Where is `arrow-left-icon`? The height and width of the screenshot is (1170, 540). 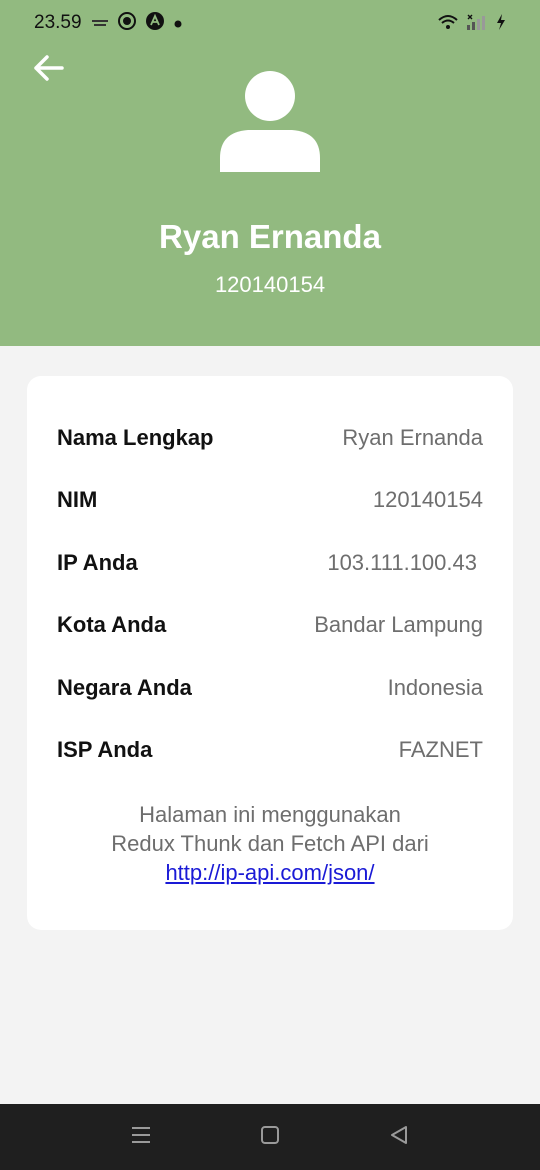 arrow-left-icon is located at coordinates (48, 70).